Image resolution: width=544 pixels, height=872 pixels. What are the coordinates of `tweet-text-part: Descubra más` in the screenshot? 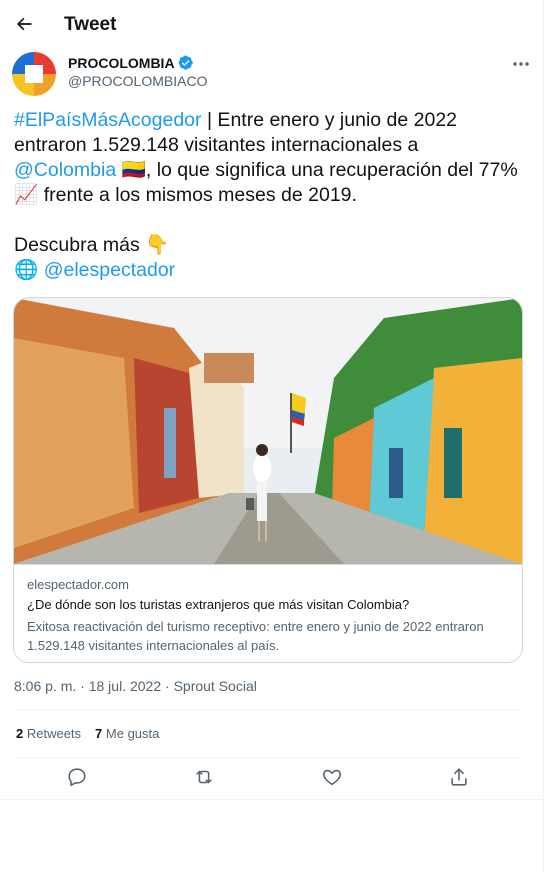 It's located at (80, 245).